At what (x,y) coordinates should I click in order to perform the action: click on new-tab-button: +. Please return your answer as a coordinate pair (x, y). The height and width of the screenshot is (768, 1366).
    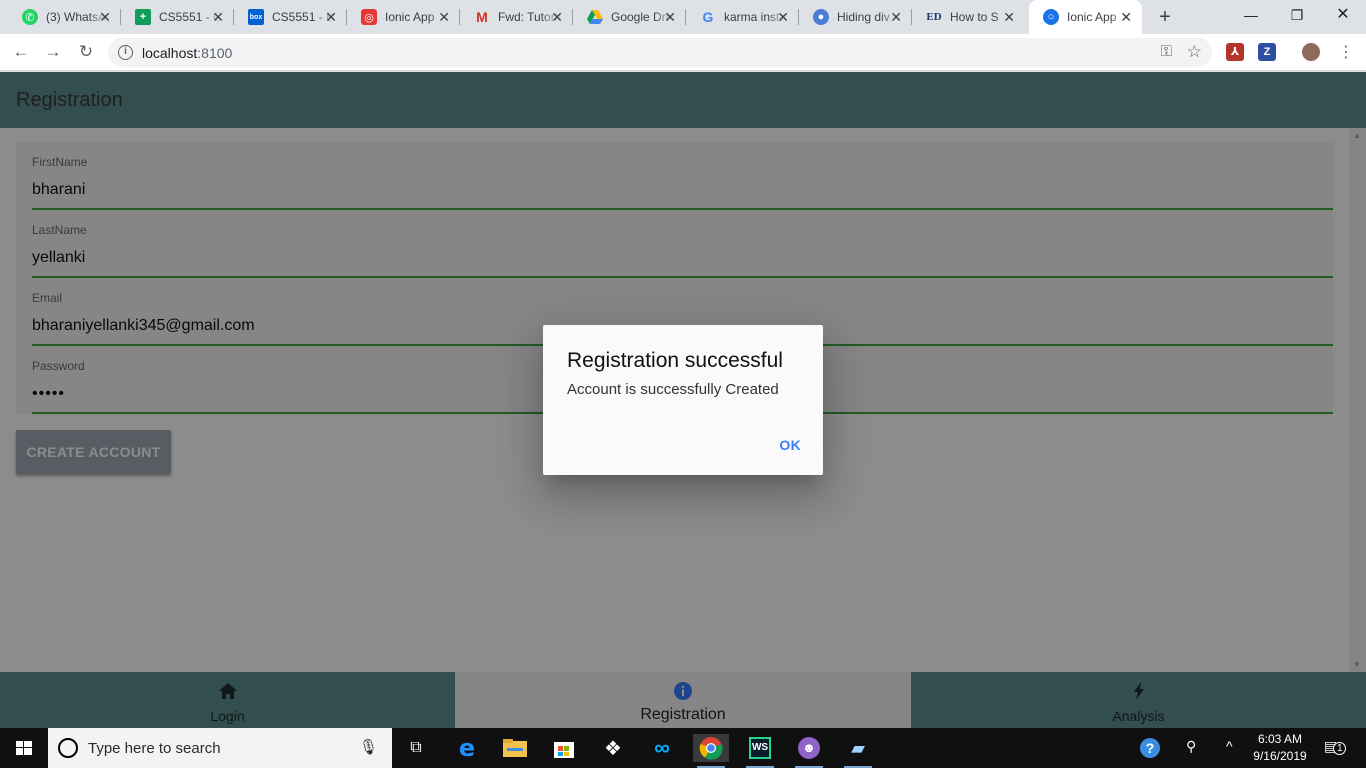
    Looking at the image, I should click on (1165, 17).